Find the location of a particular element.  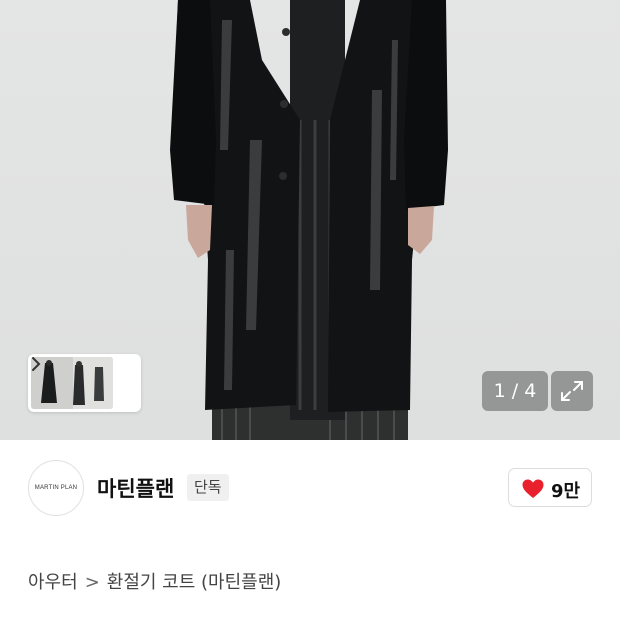

expand-icon is located at coordinates (572, 391).